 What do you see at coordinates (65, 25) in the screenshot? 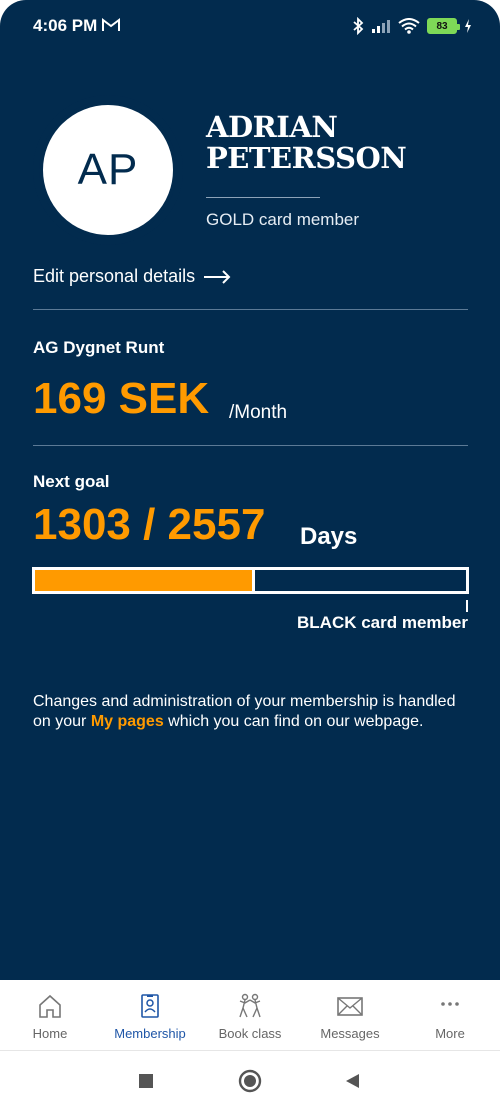
I see `status-time: 4:06 PM` at bounding box center [65, 25].